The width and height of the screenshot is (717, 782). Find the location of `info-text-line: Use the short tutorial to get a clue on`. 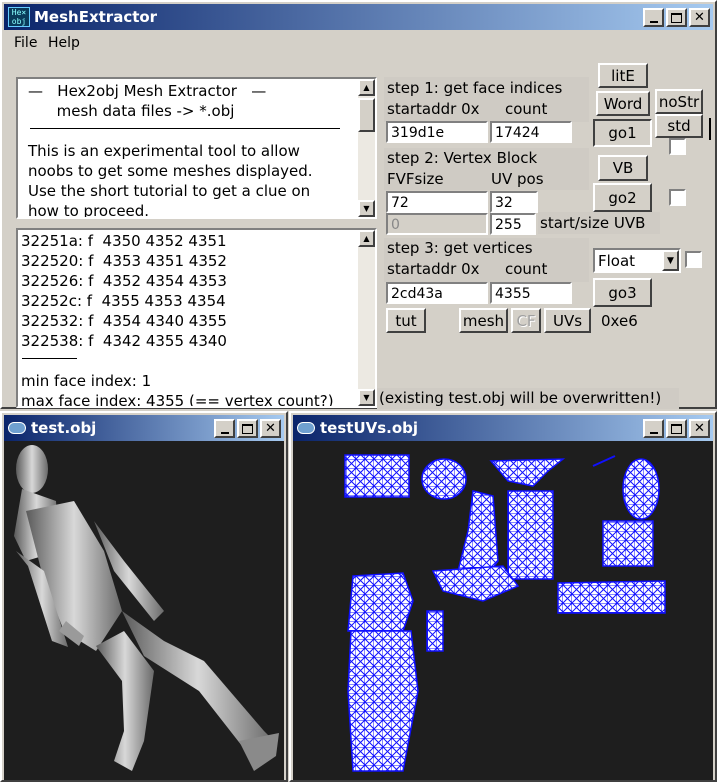

info-text-line: Use the short tutorial to get a clue on is located at coordinates (169, 191).